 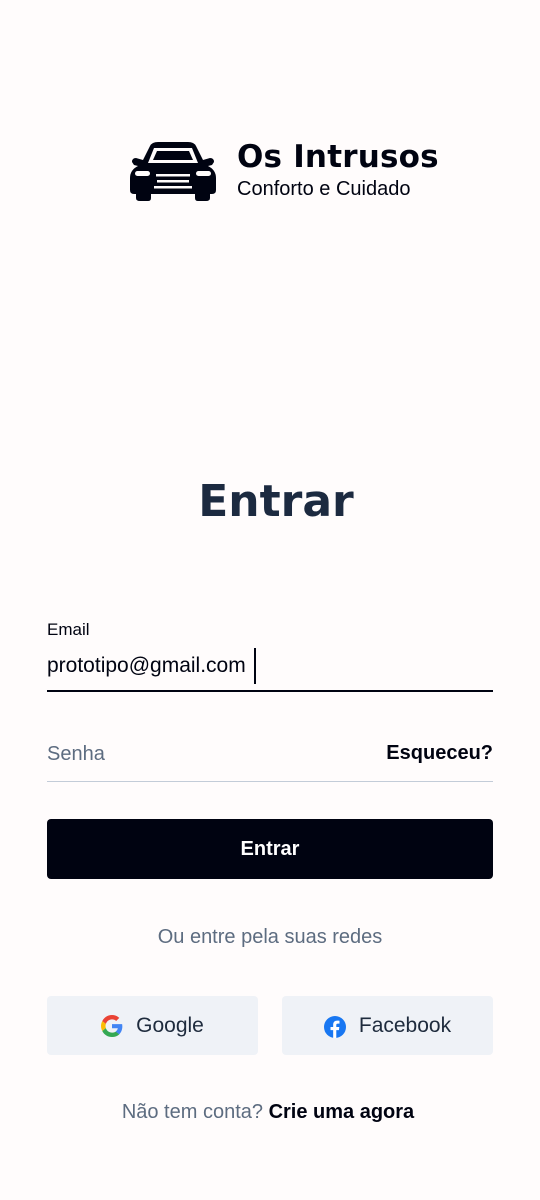 What do you see at coordinates (112, 1025) in the screenshot?
I see `google-icon` at bounding box center [112, 1025].